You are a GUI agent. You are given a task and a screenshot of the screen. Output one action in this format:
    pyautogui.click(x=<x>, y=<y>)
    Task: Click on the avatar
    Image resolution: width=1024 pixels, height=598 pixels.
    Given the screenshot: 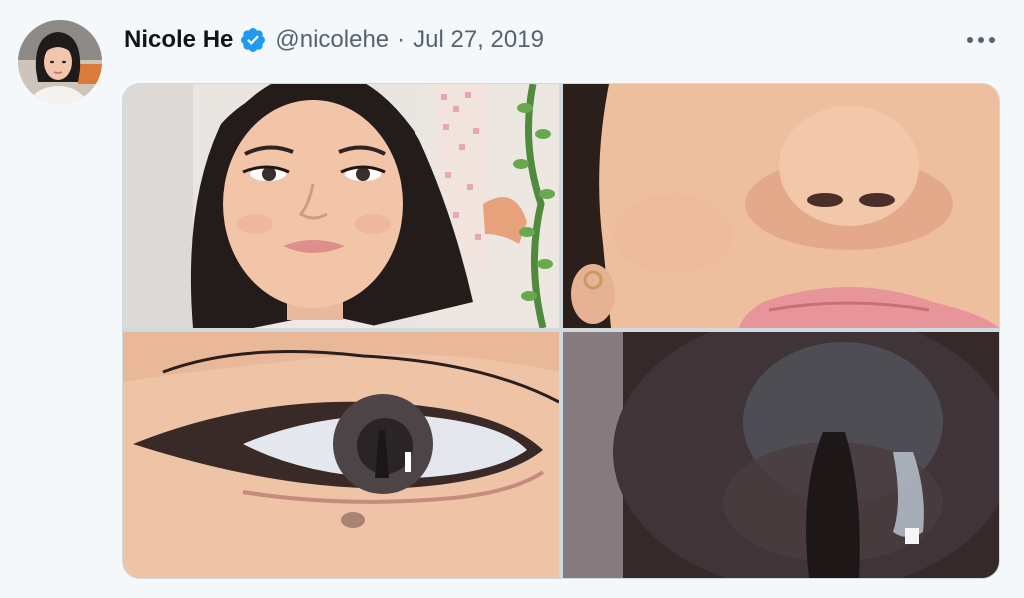 What is the action you would take?
    pyautogui.click(x=60, y=62)
    